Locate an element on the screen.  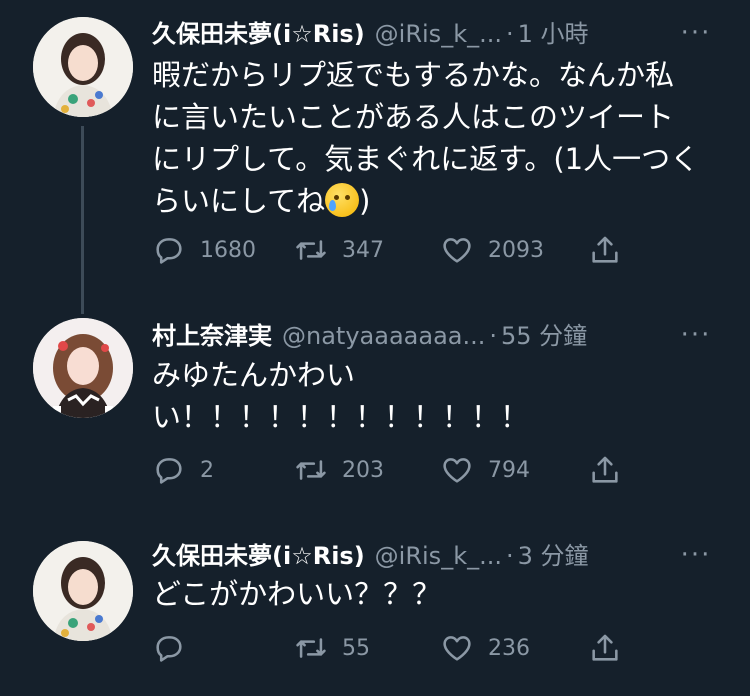
timestamp: 1 小時 is located at coordinates (553, 31).